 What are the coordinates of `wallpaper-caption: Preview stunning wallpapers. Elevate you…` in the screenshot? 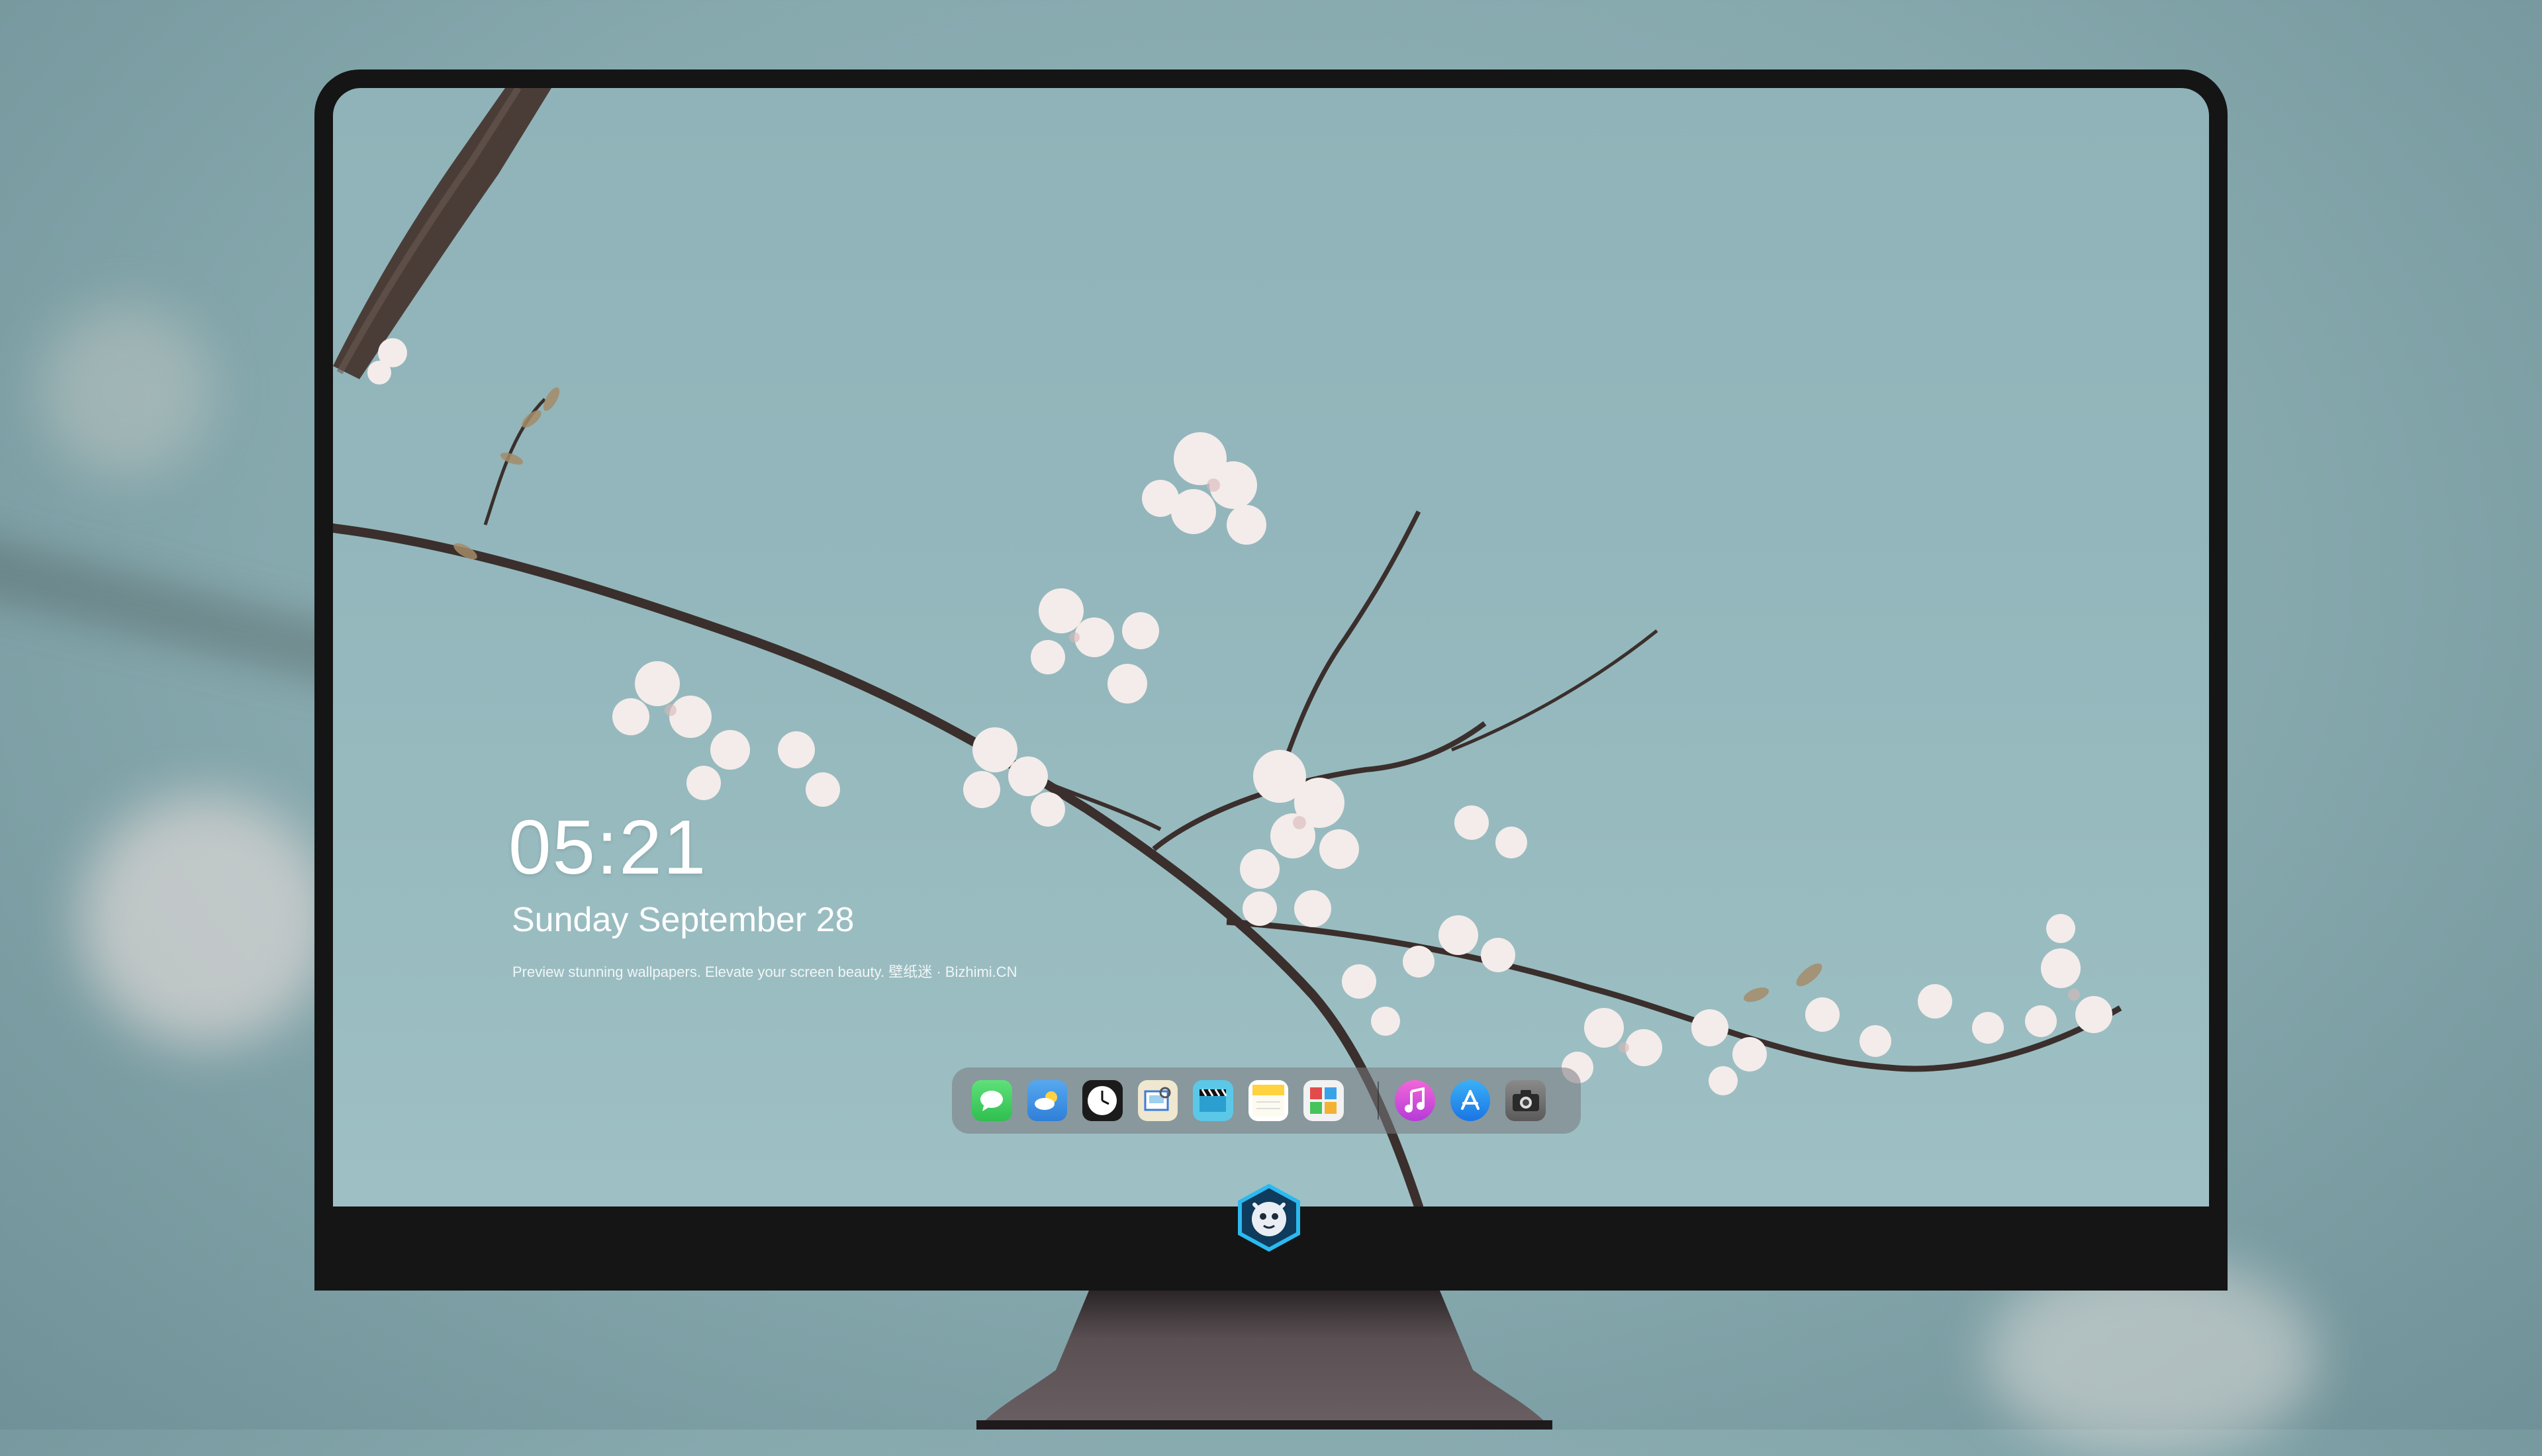 It's located at (765, 972).